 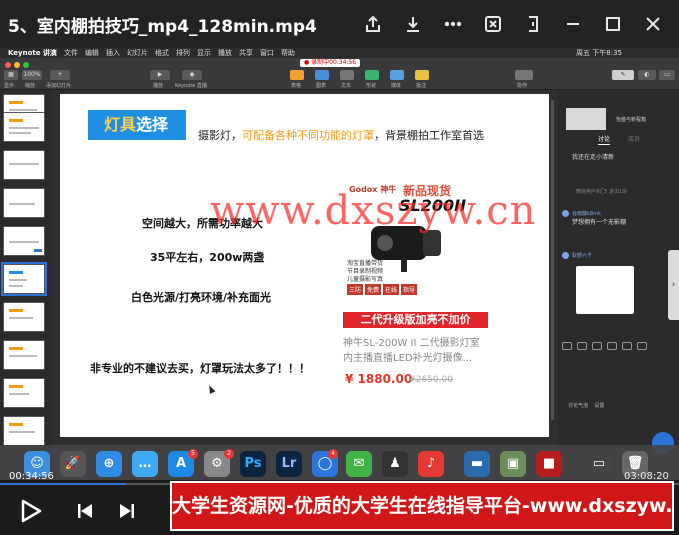 What do you see at coordinates (599, 464) in the screenshot?
I see `screen-recorder-icon: ▭` at bounding box center [599, 464].